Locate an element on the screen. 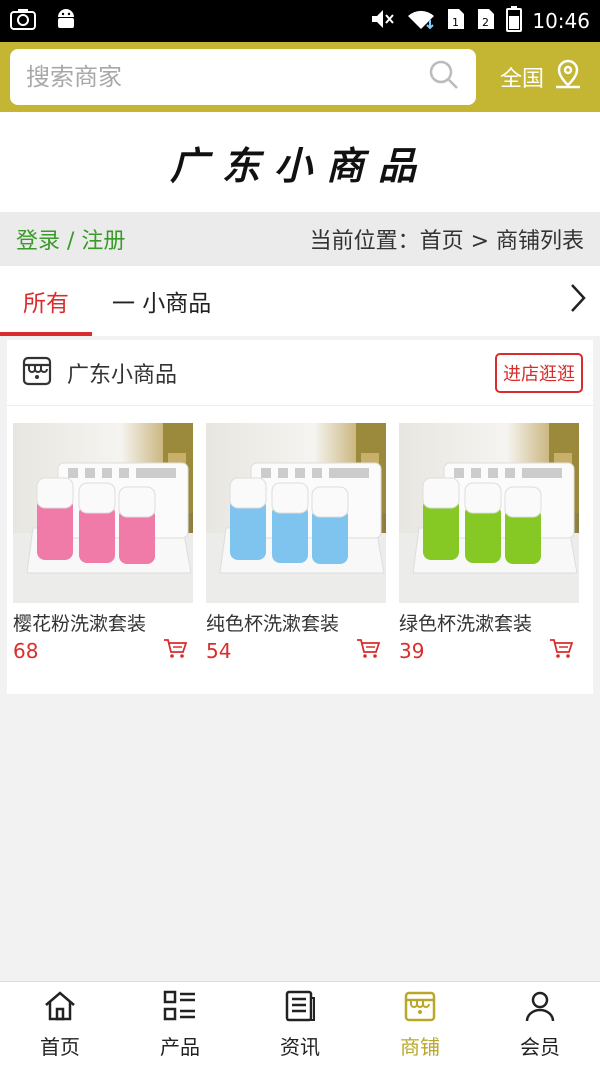 This screenshot has width=600, height=1067. region-selector: 全国 is located at coordinates (545, 77).